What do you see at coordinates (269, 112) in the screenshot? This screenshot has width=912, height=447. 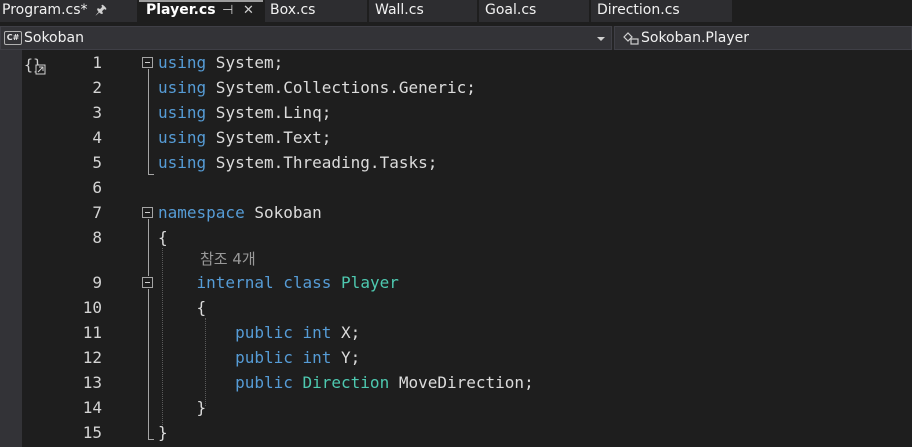 I see `code-token: System.Linq;` at bounding box center [269, 112].